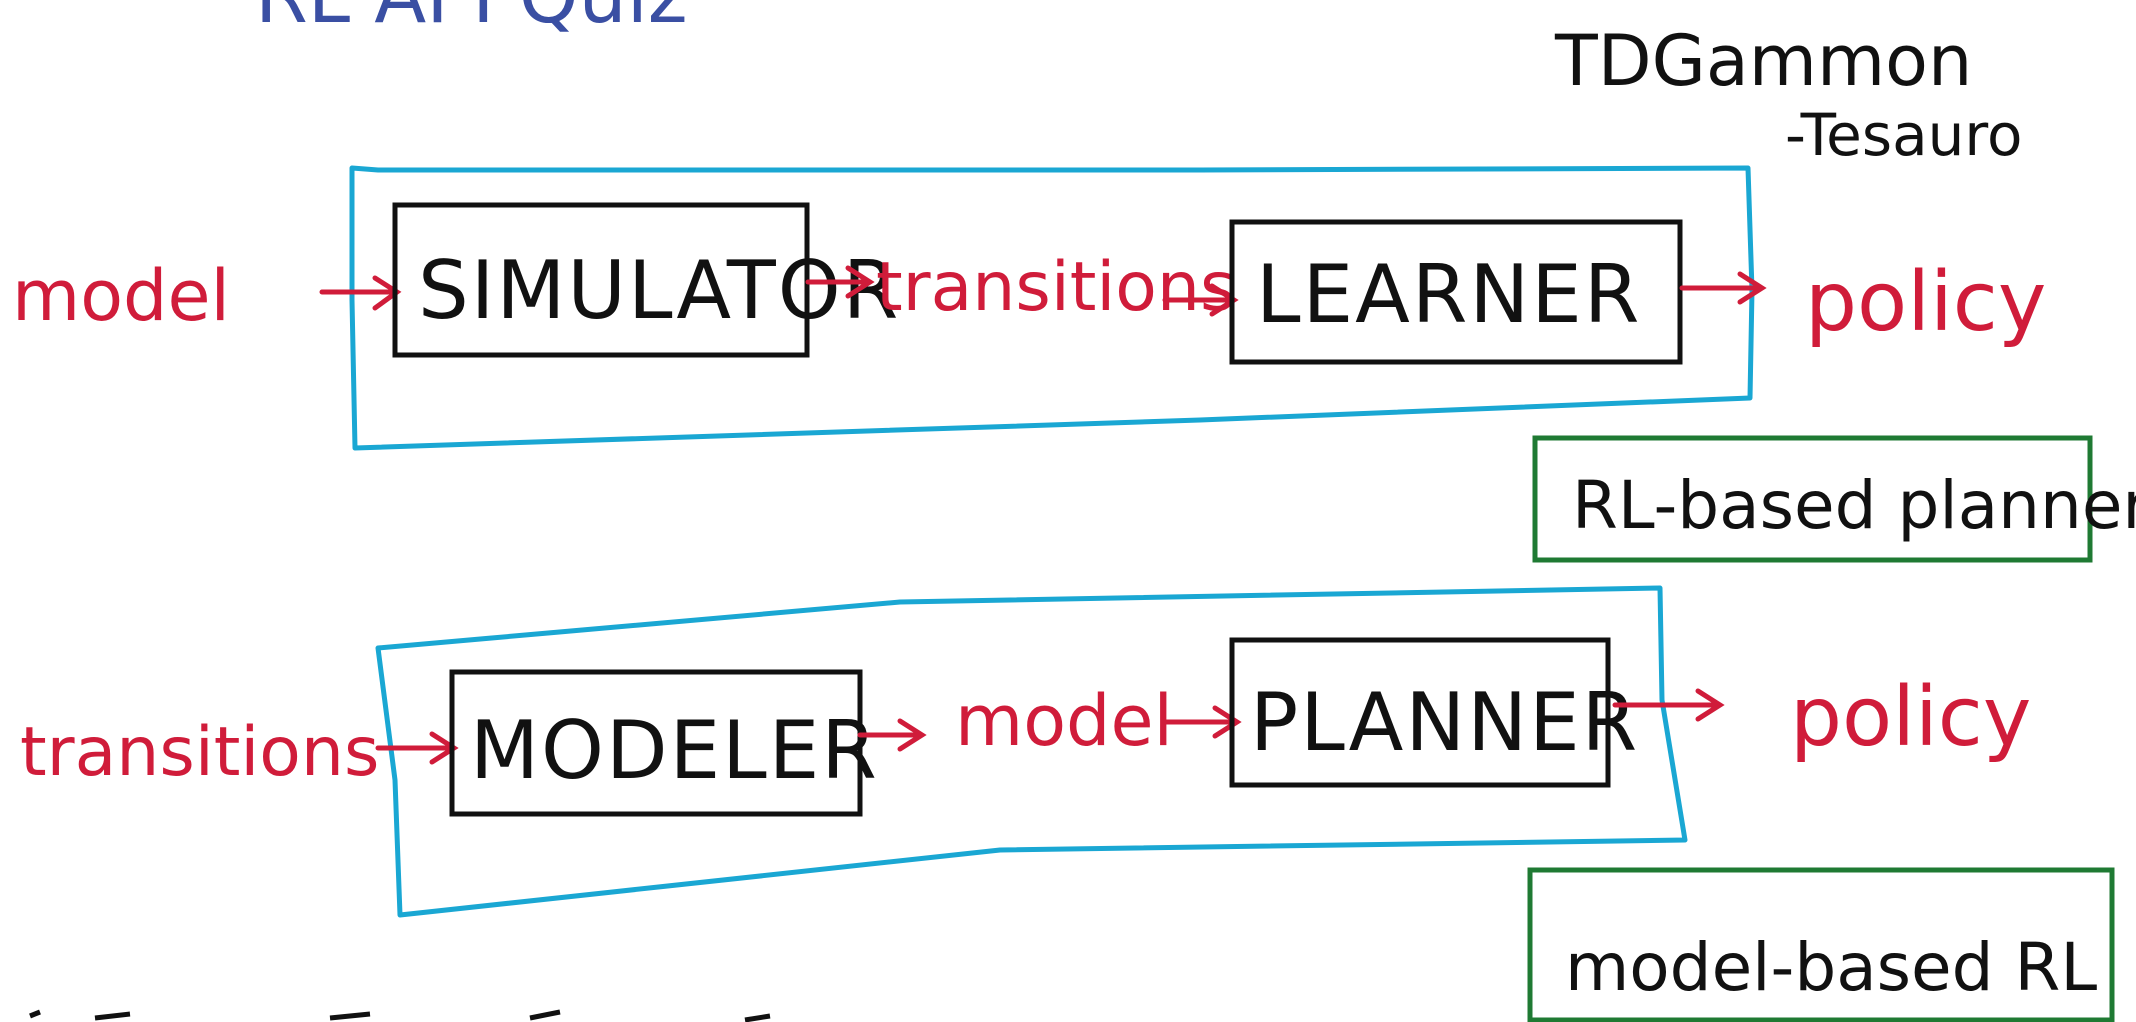  Describe the element at coordinates (1064, 721) in the screenshot. I see `bottom-middle-label: model` at that location.